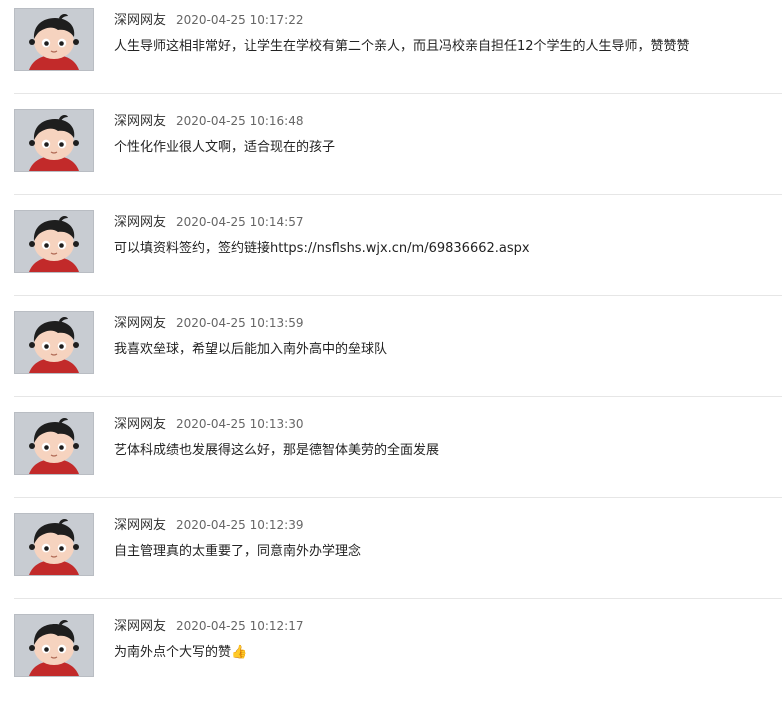 The width and height of the screenshot is (782, 715). Describe the element at coordinates (277, 450) in the screenshot. I see `comment-text: 艺体科成绩也发展得这么好，那是德智体美劳的全面发展` at that location.